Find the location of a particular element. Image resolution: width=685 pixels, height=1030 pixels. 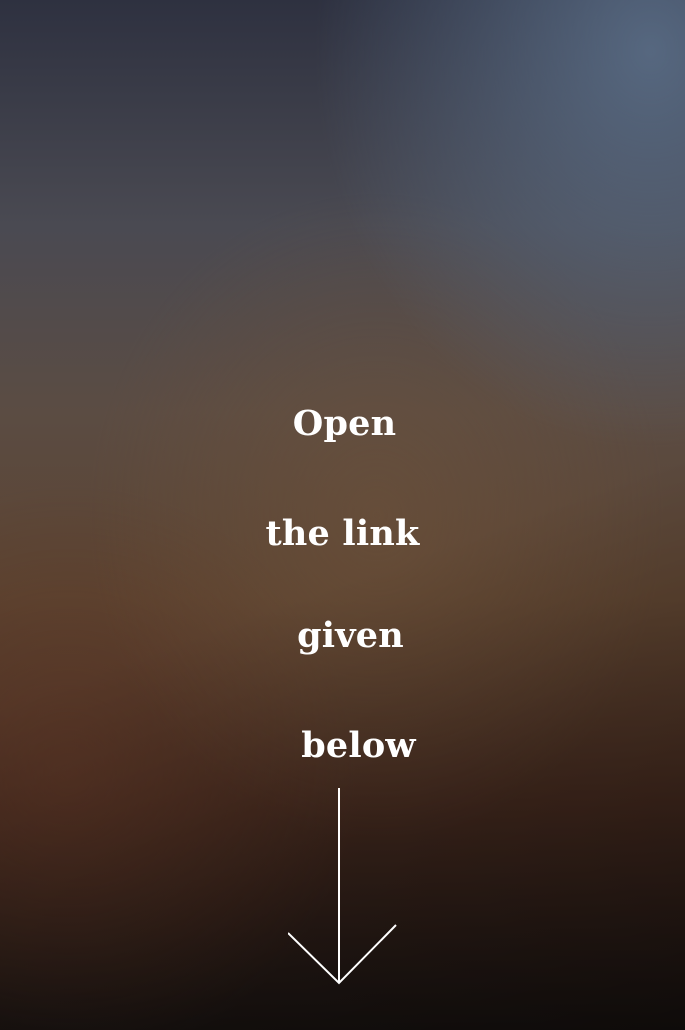

arrow-down-icon is located at coordinates (342, 886).